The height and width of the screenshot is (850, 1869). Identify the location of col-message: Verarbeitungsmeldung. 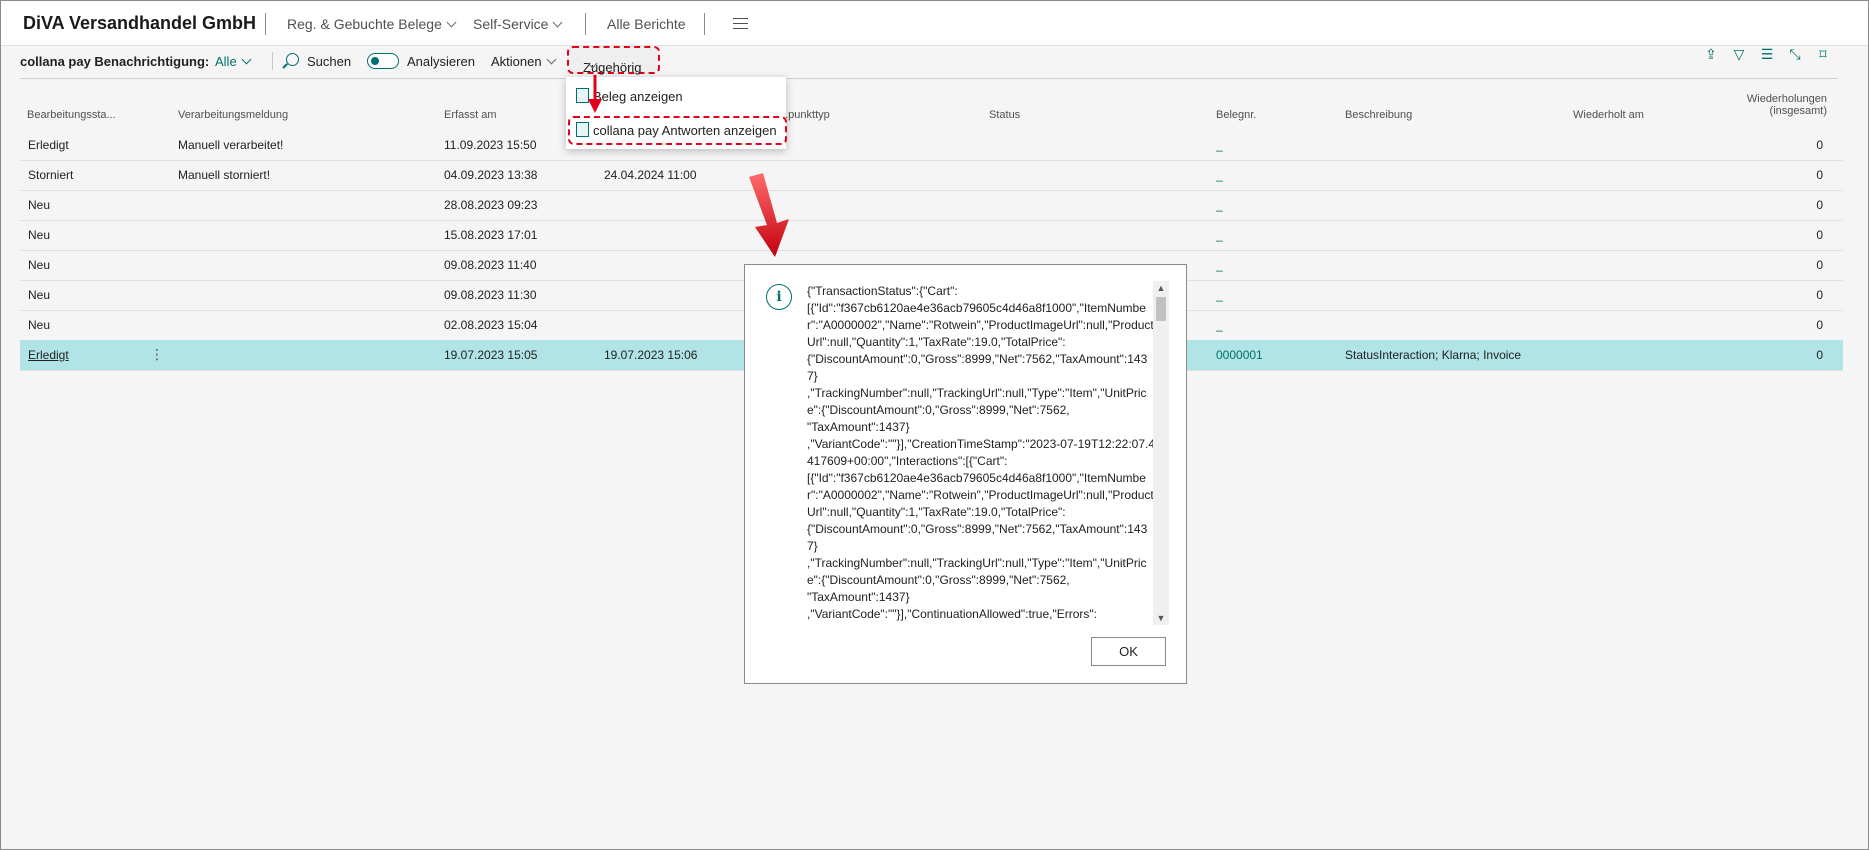
(233, 115).